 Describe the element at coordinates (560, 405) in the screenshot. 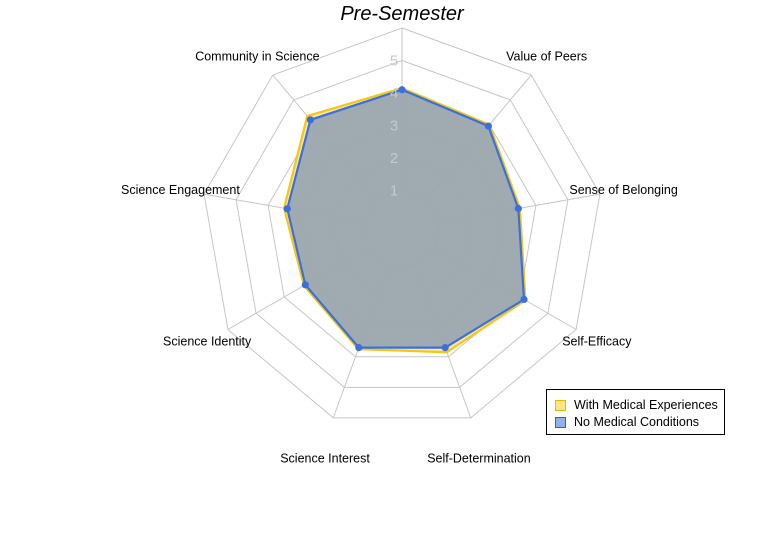

I see `legend-swatch-with-medical` at that location.